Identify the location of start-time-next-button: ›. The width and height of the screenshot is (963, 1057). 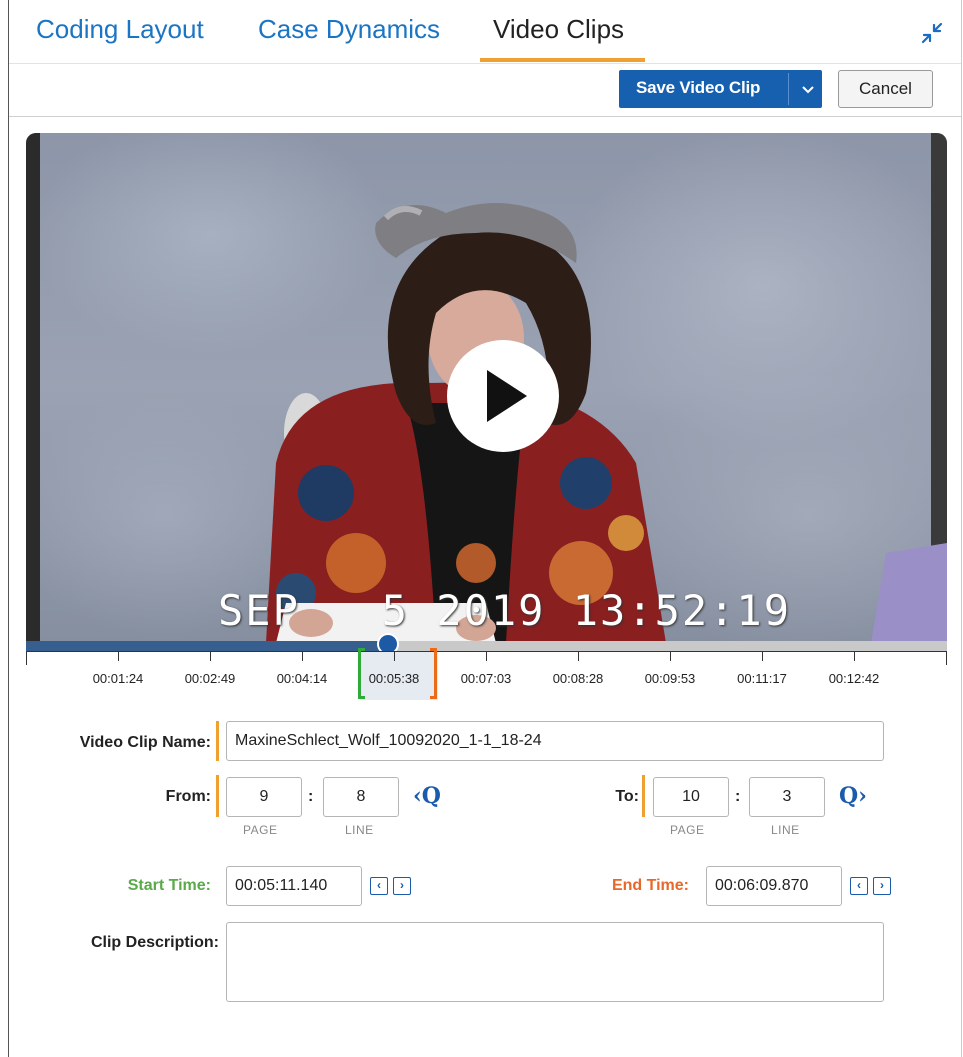
(402, 886).